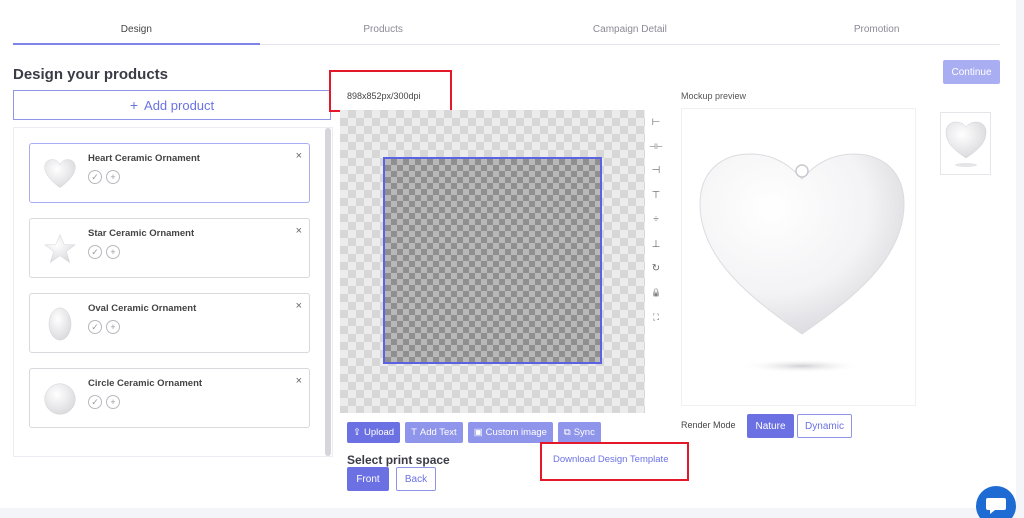 This screenshot has width=1024, height=518. I want to click on product-name: Circle Ceramic Ornament, so click(145, 383).